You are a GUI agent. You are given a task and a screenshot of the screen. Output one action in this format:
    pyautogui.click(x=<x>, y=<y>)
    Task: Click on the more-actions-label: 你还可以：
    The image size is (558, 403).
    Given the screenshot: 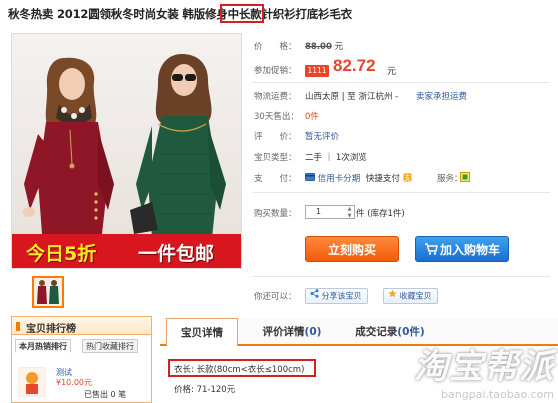 What is the action you would take?
    pyautogui.click(x=275, y=297)
    